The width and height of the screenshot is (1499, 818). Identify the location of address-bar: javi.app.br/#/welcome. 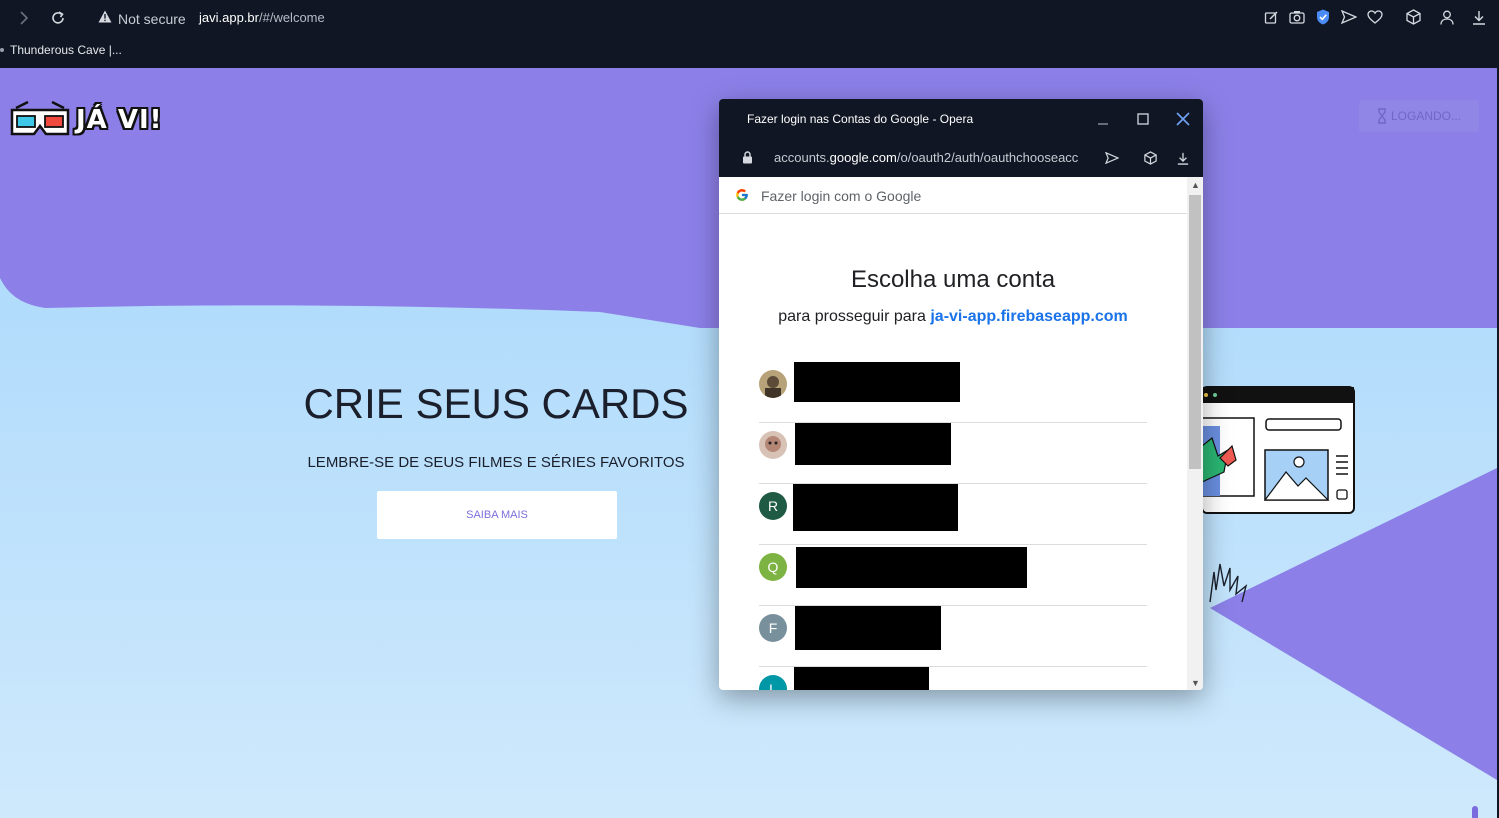
(262, 17).